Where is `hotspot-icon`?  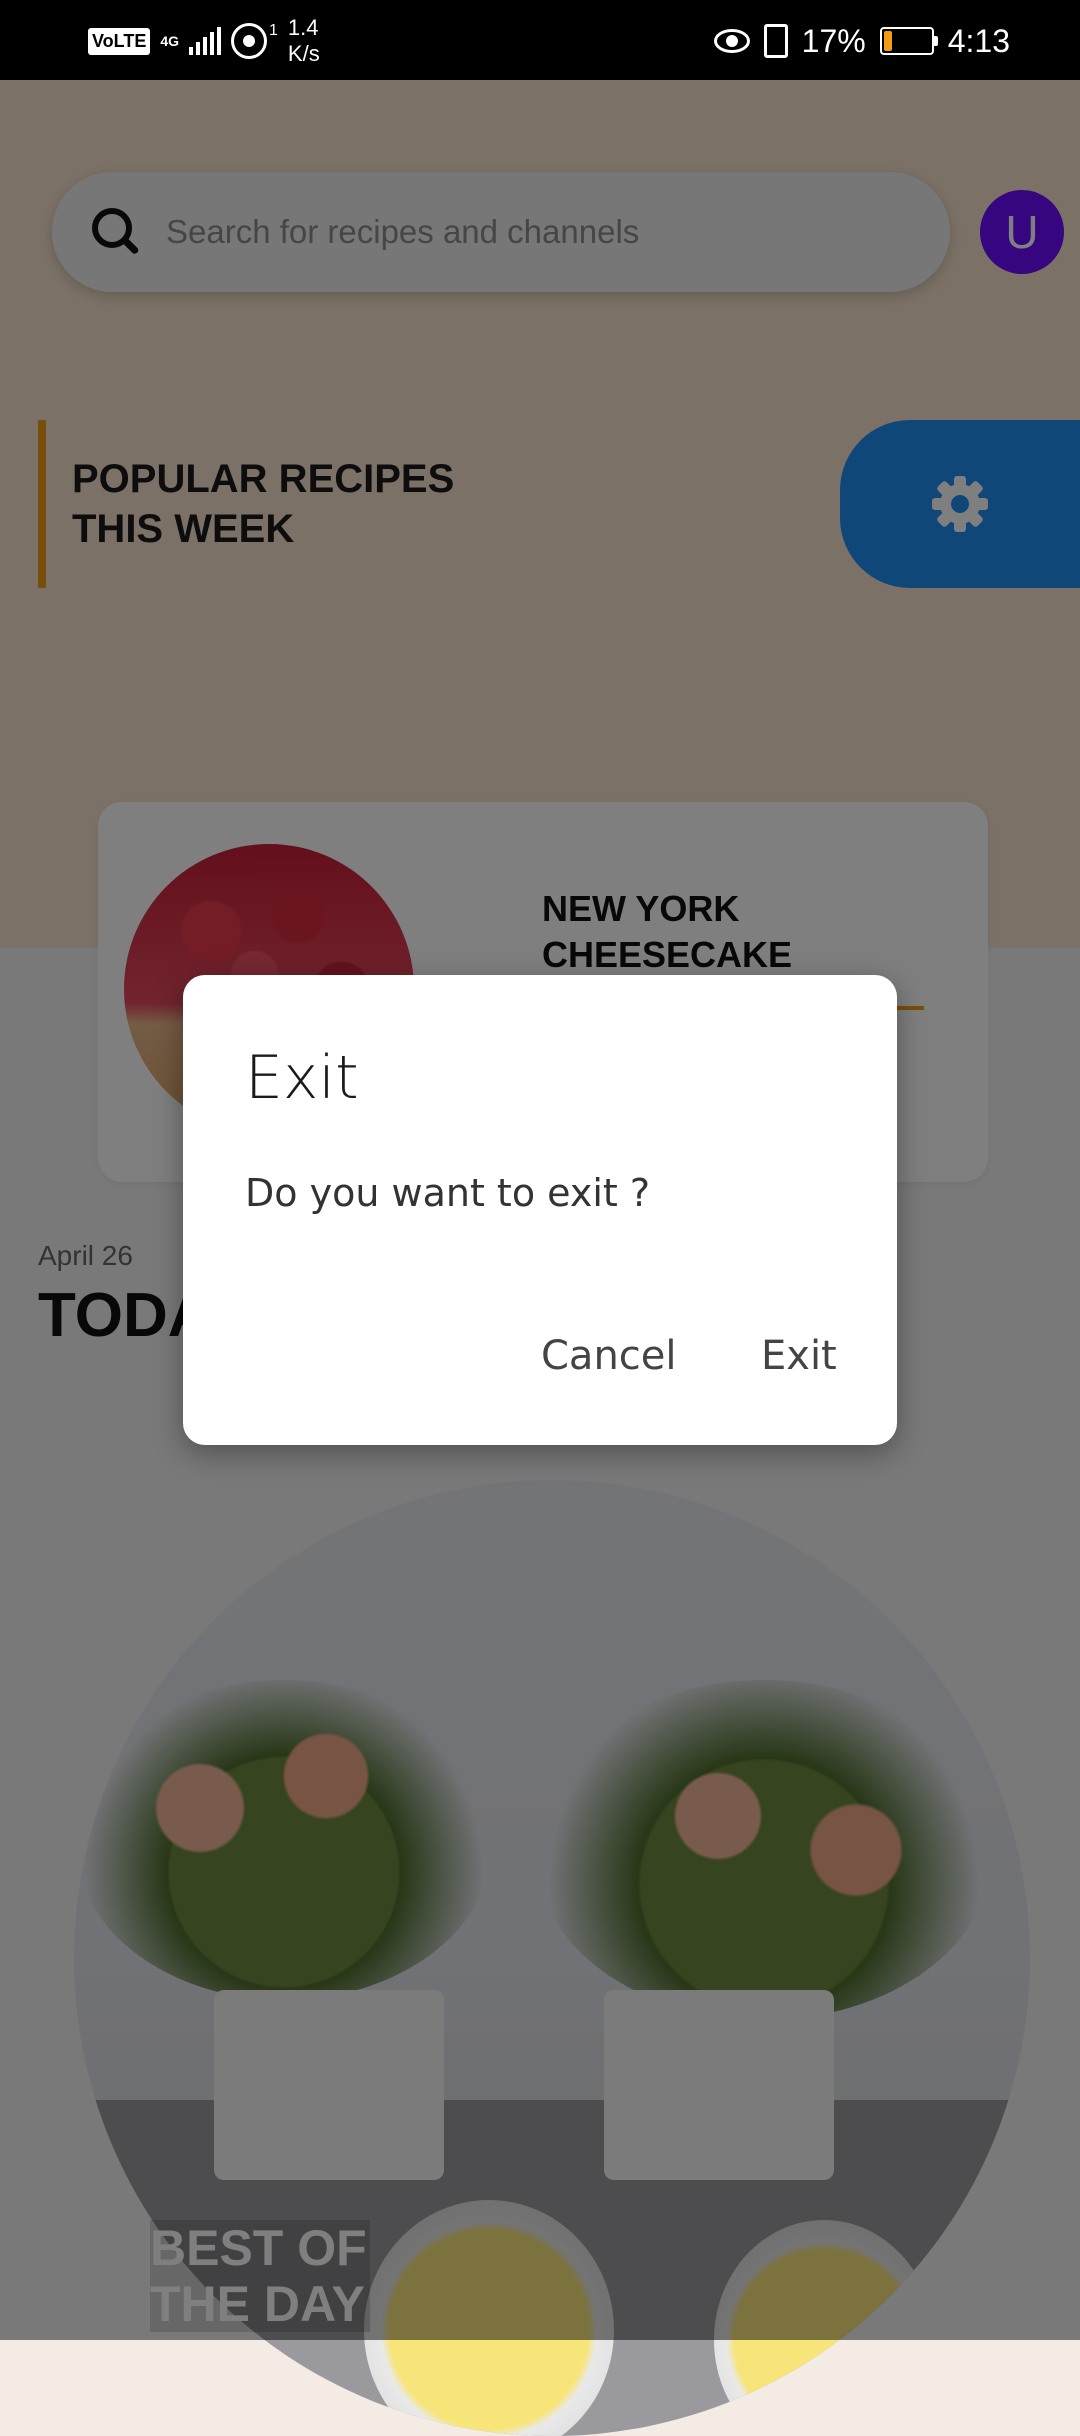
hotspot-icon is located at coordinates (249, 41).